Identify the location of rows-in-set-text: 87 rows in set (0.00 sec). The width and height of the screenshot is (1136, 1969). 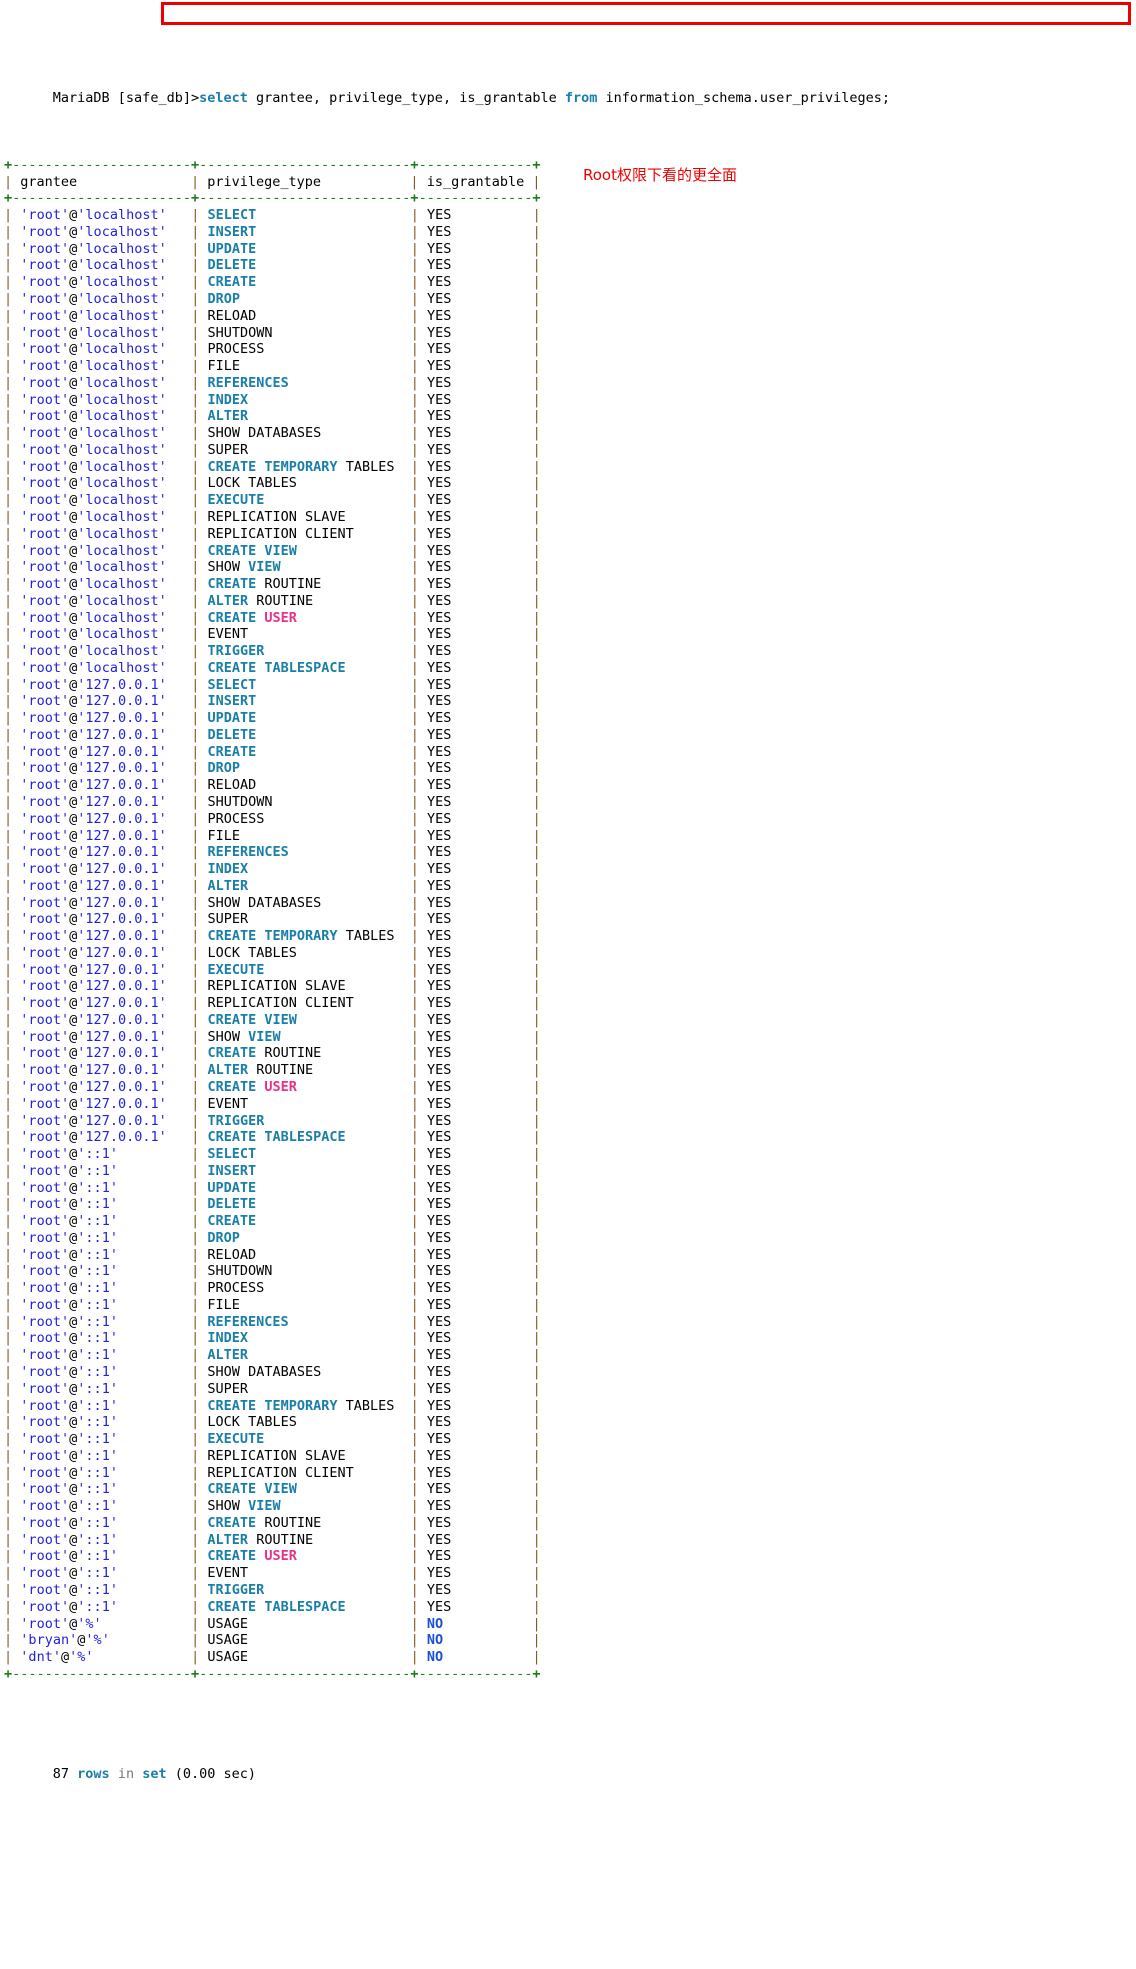
(154, 1774).